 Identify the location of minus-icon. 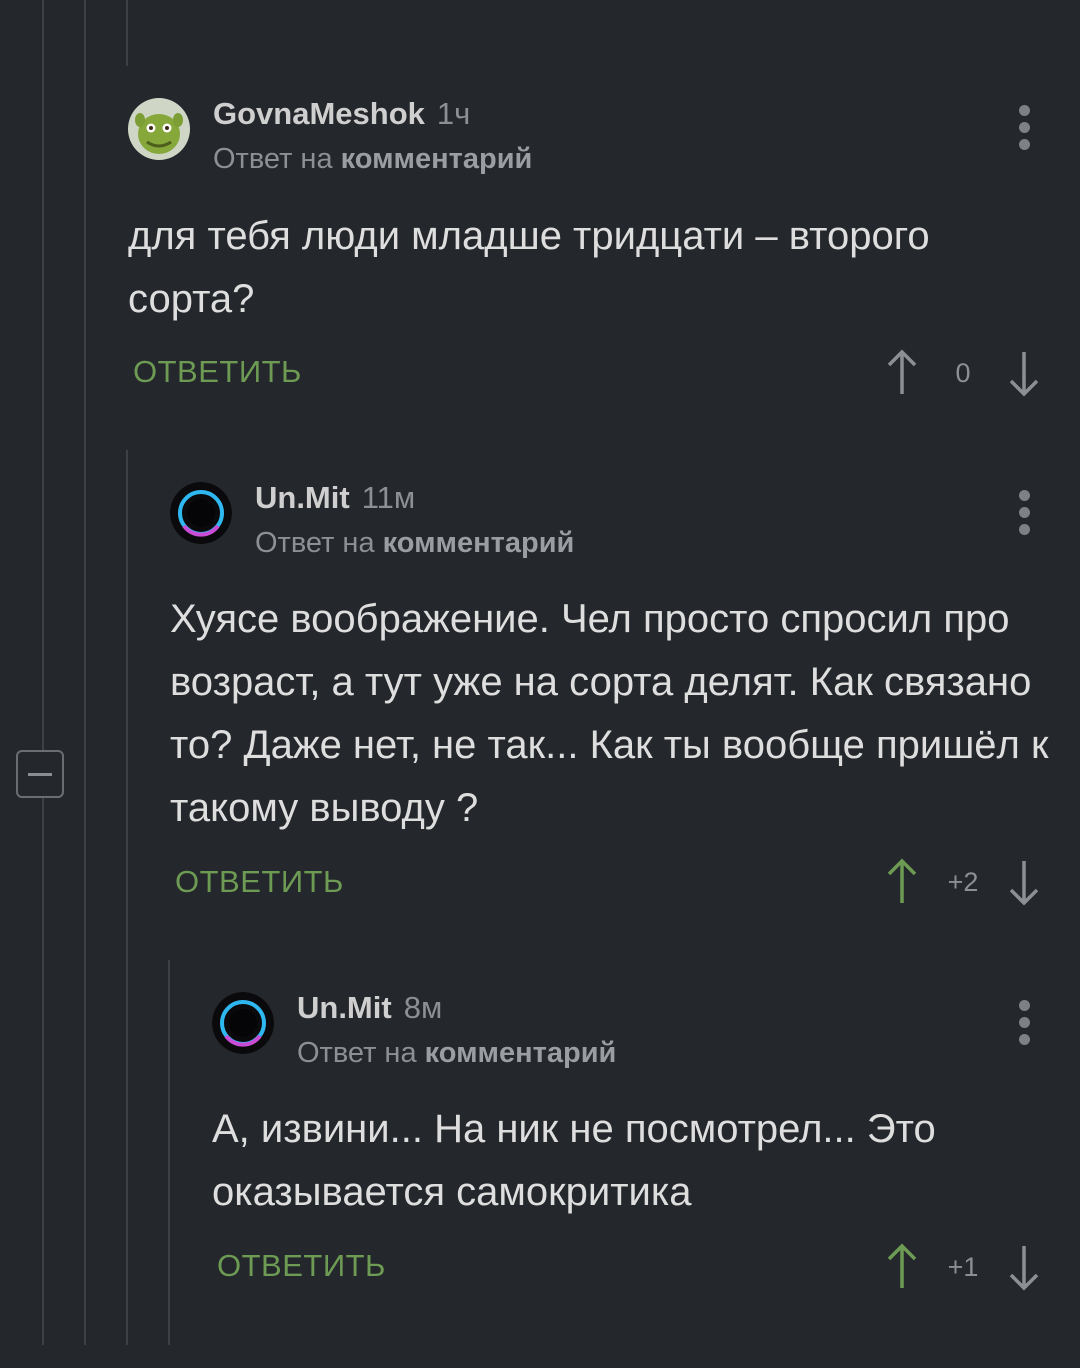
(40, 774).